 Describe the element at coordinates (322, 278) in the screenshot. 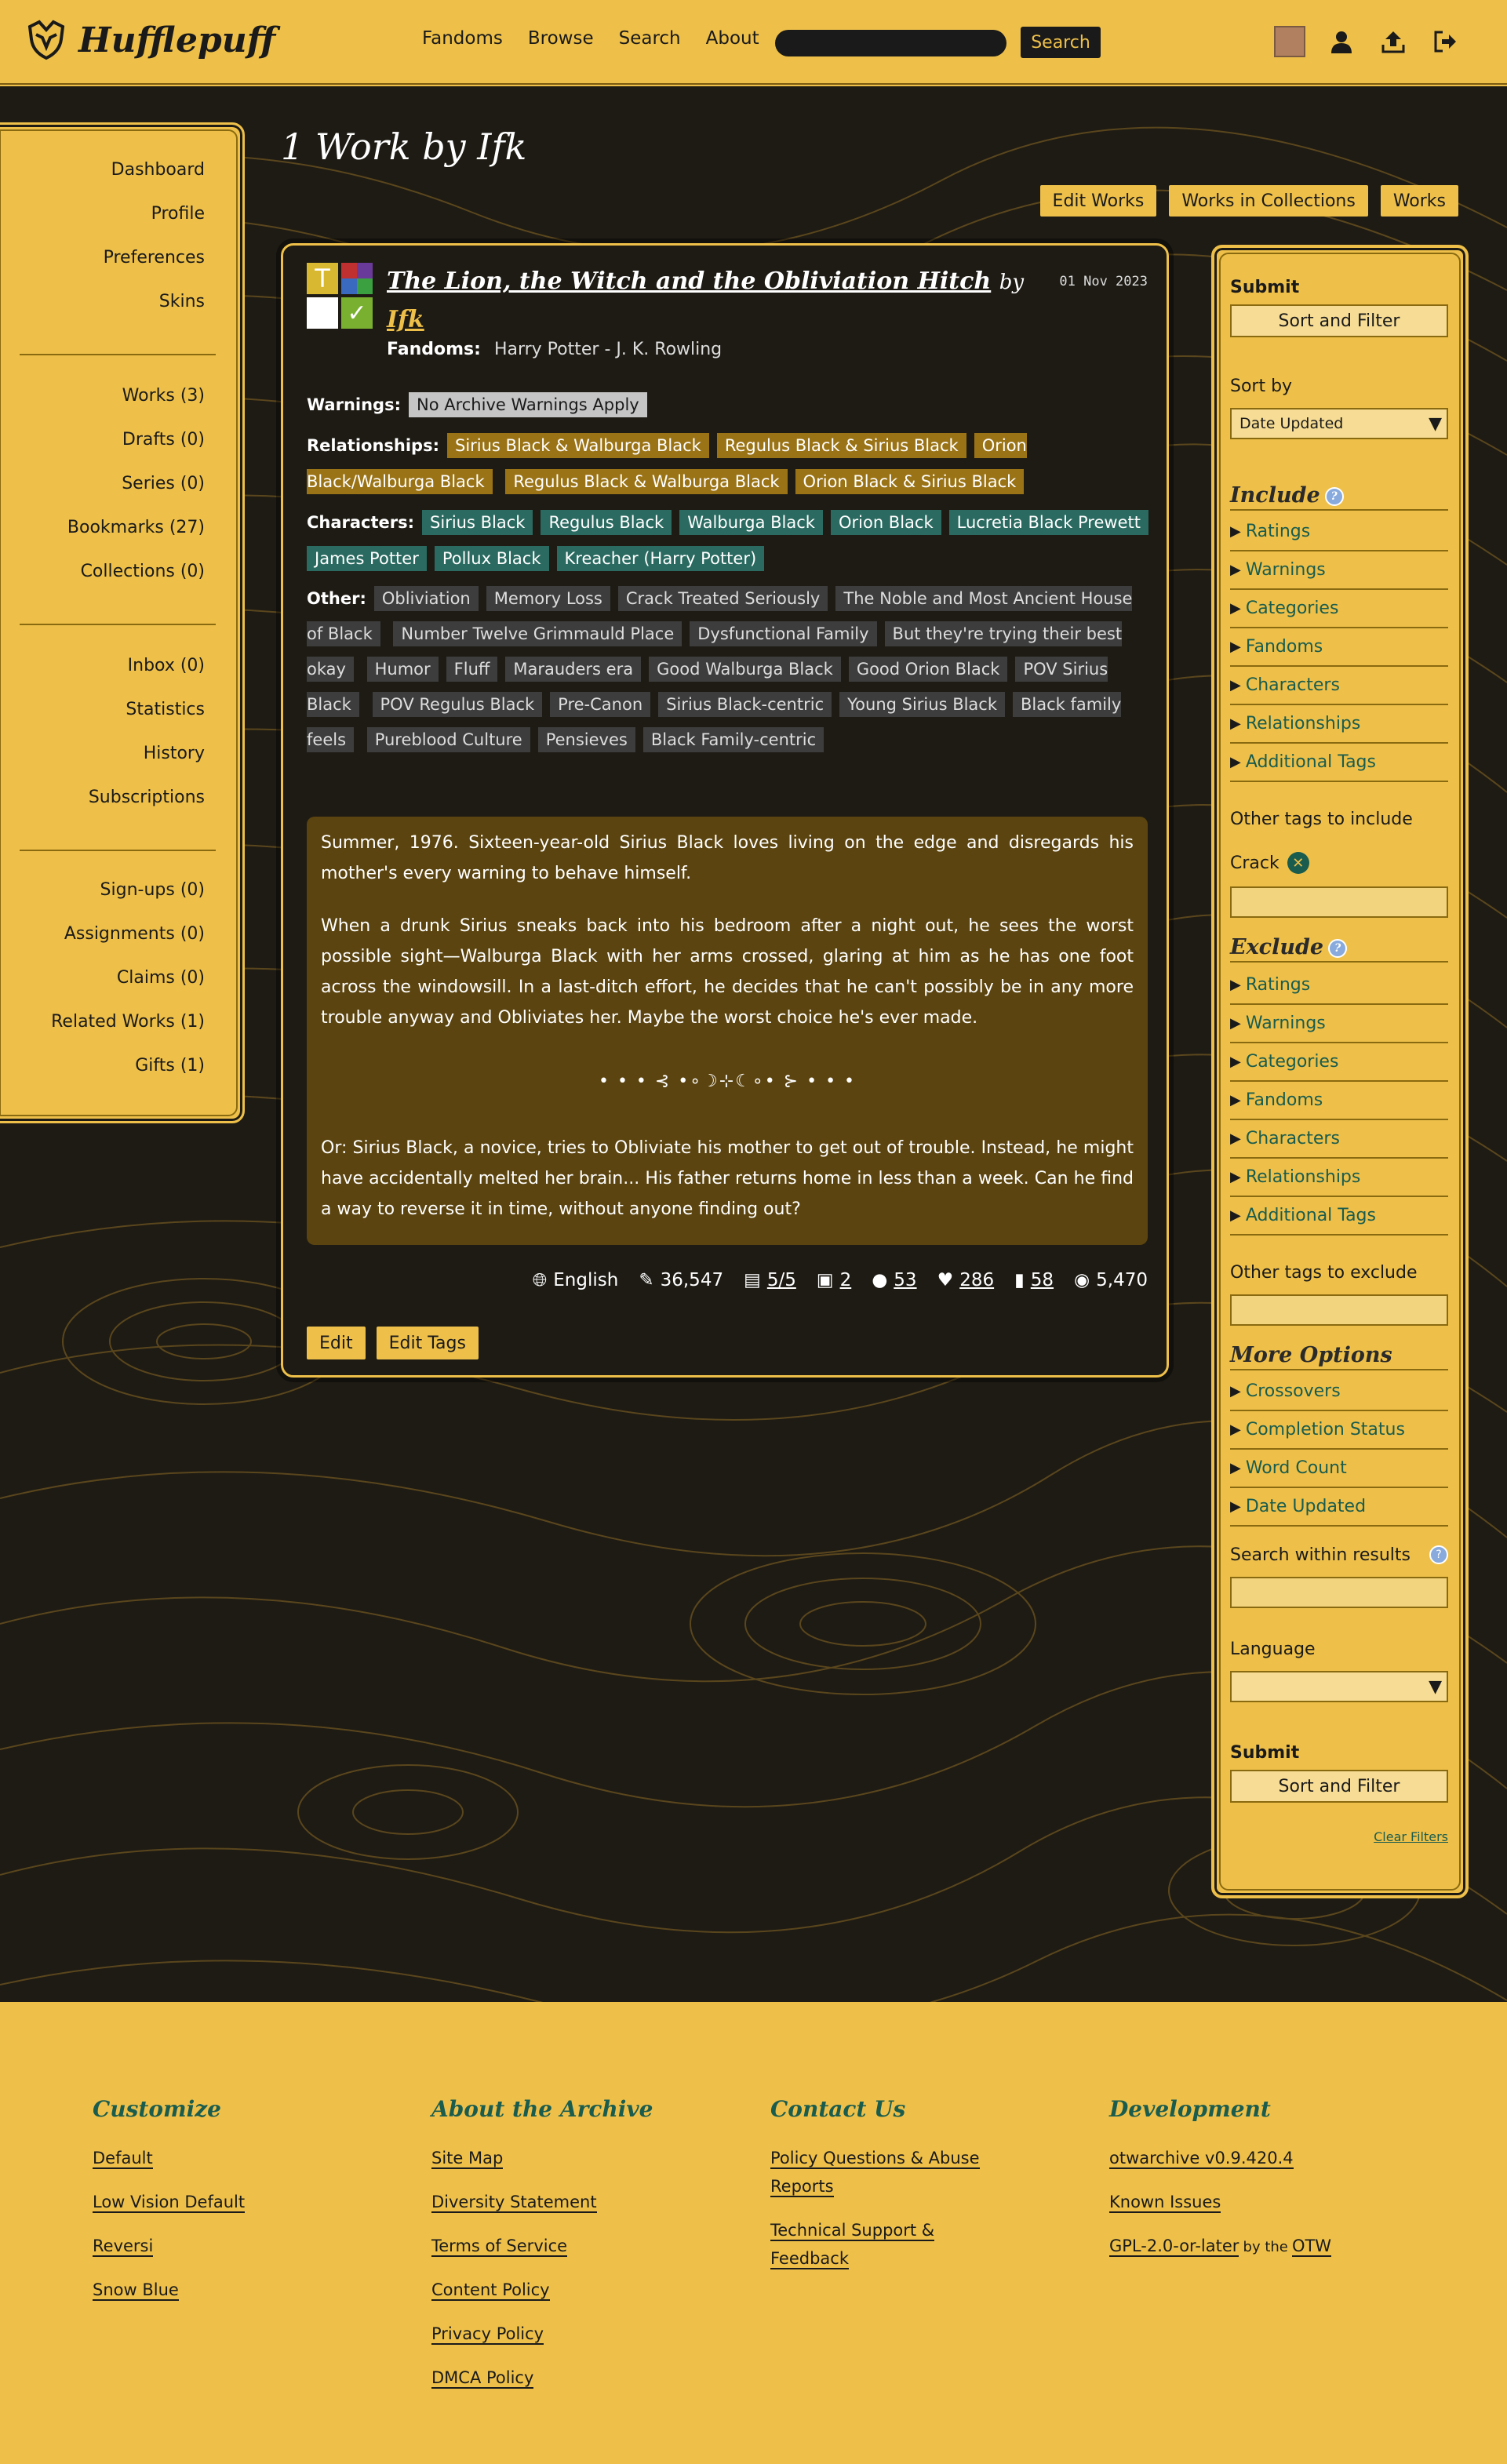

I see `rating-teen-icon: T` at that location.